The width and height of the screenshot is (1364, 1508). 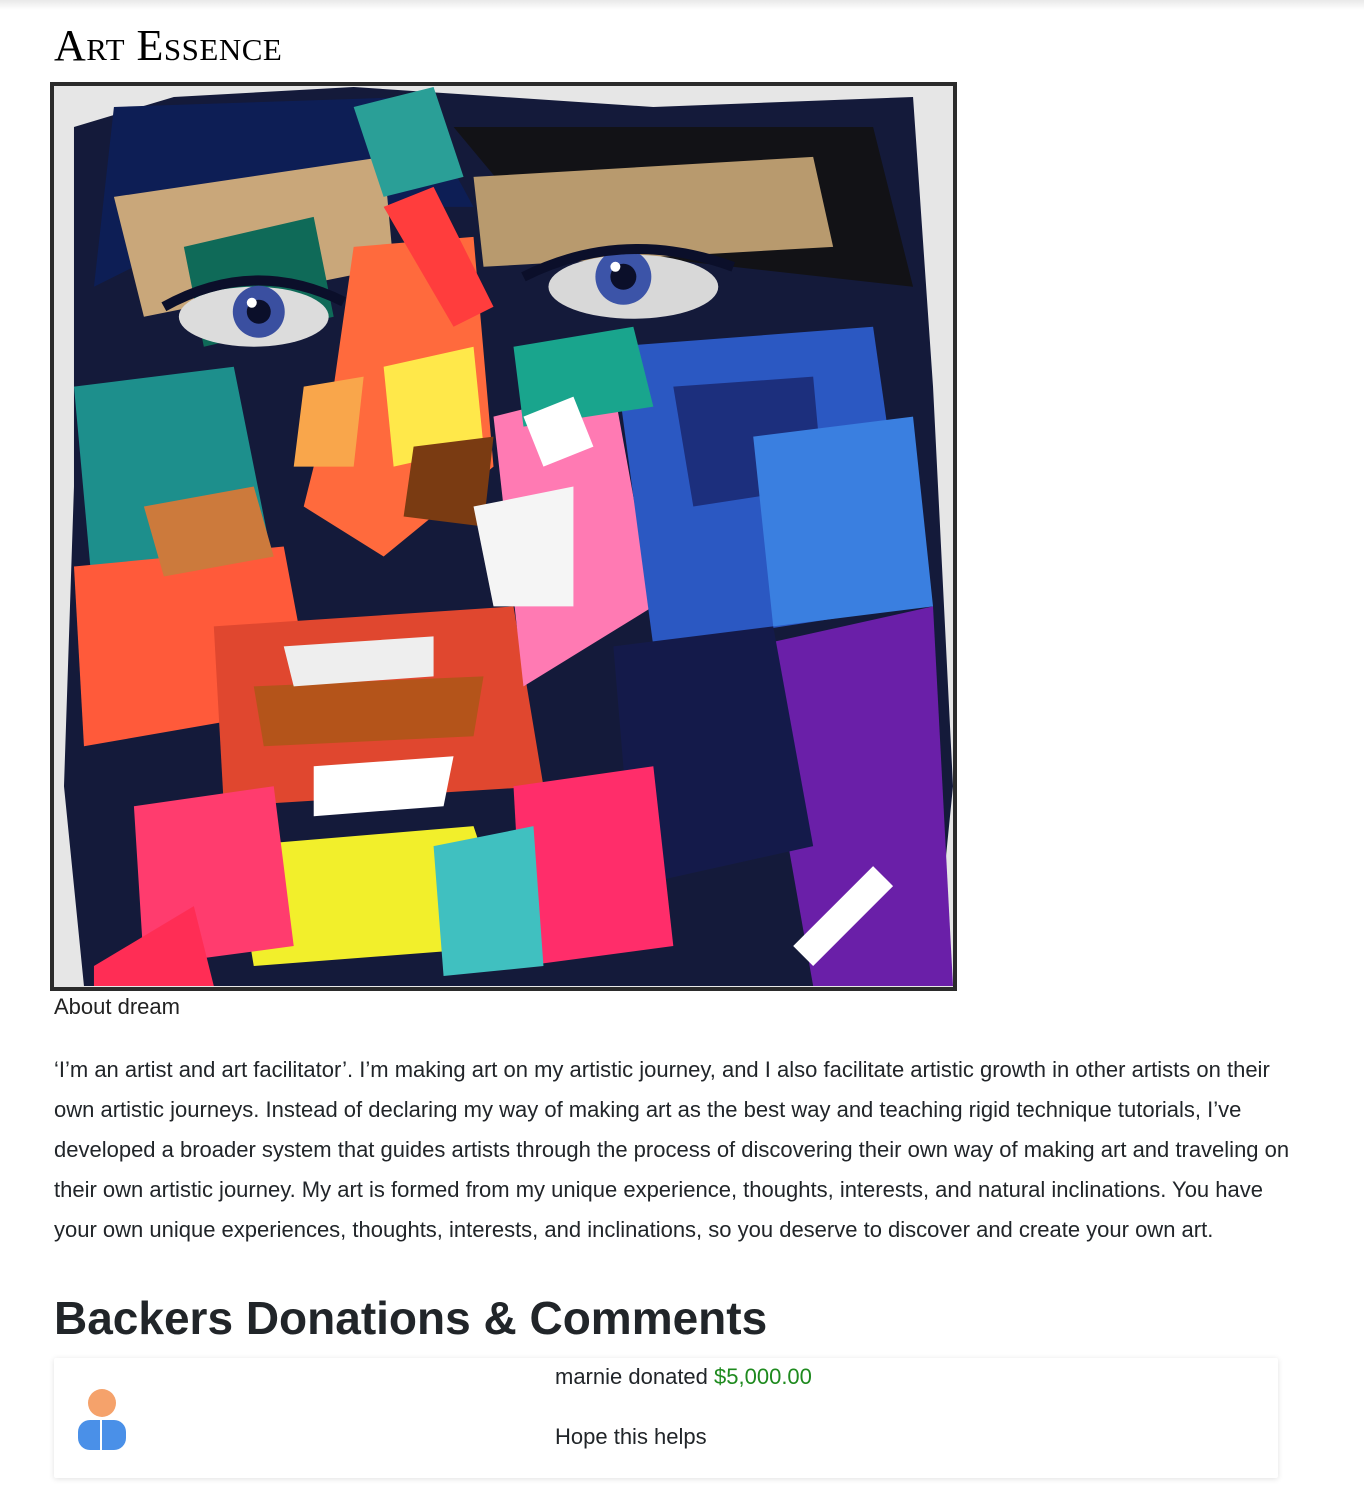 What do you see at coordinates (102, 1419) in the screenshot?
I see `user-avatar-icon` at bounding box center [102, 1419].